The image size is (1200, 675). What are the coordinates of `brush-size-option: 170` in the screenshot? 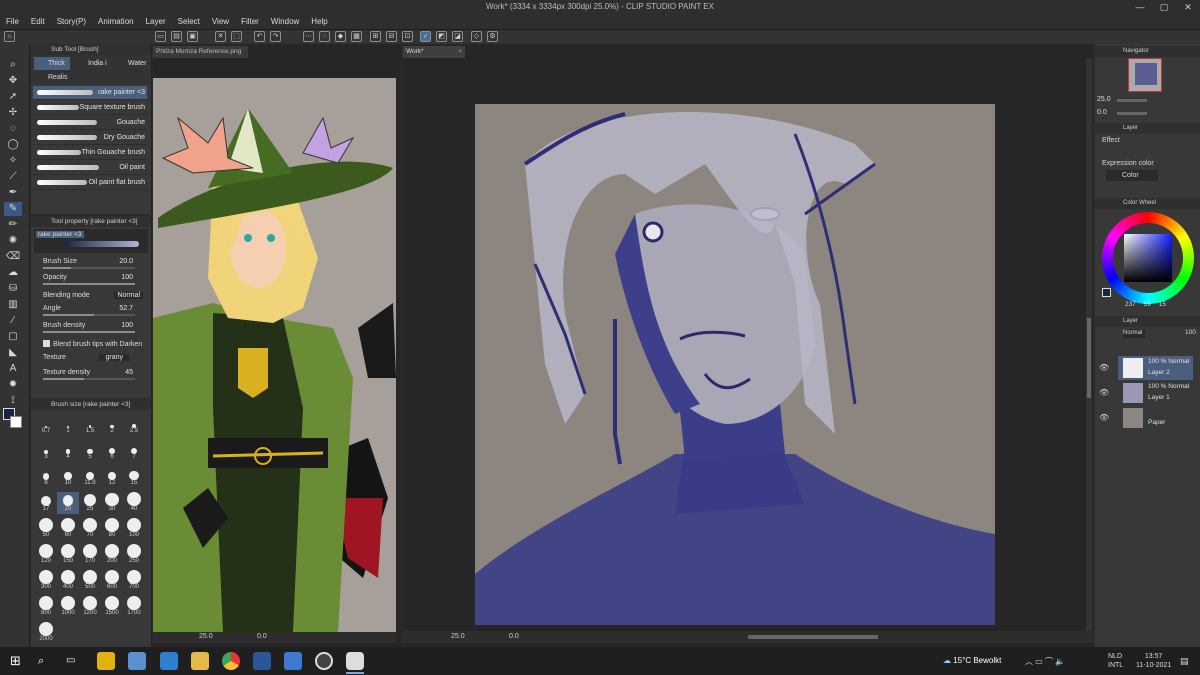 It's located at (90, 555).